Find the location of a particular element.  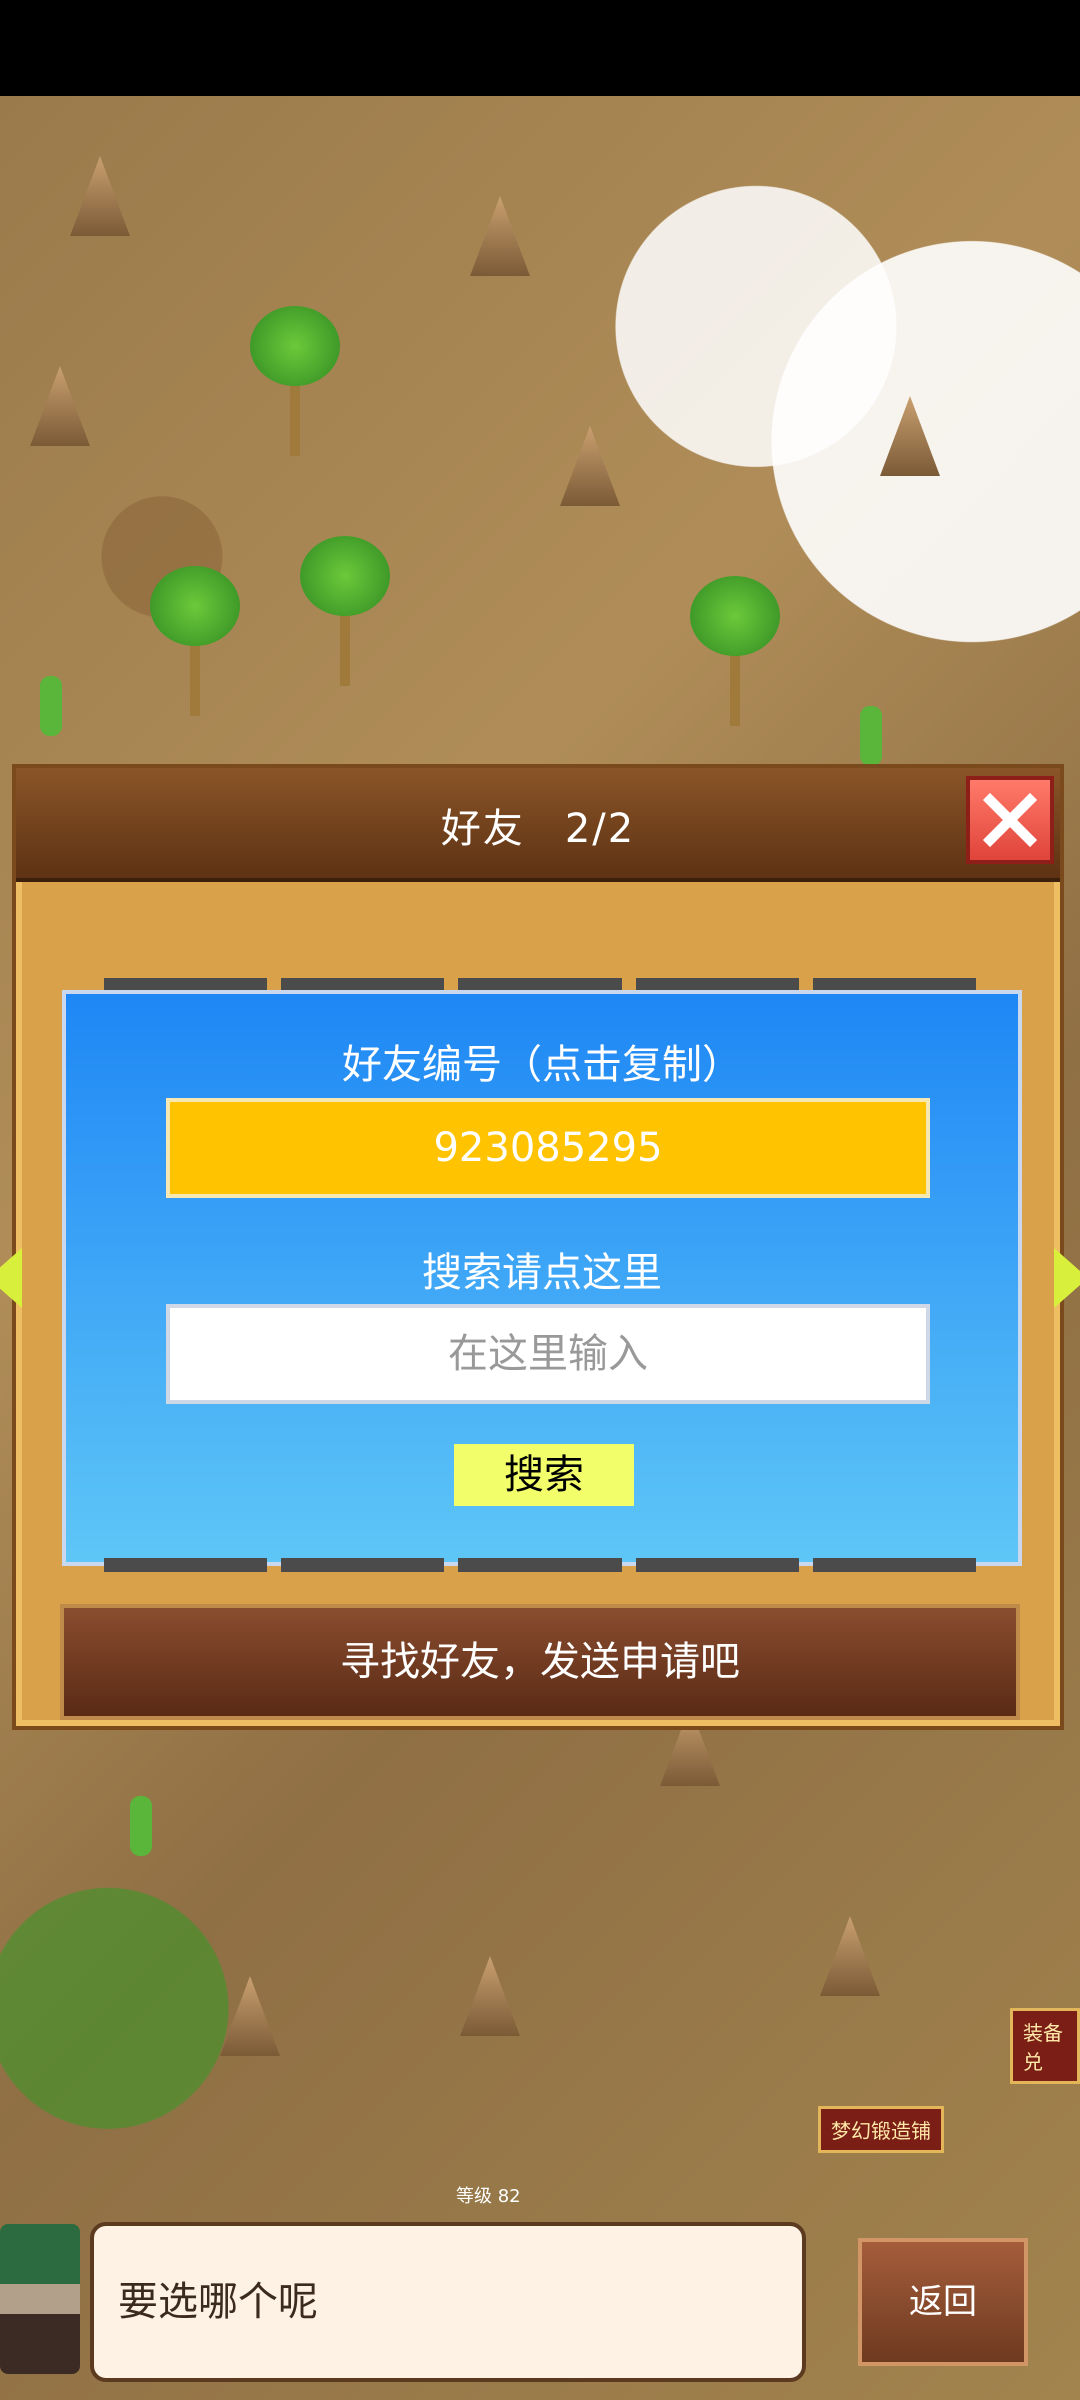

prev-arrow-icon is located at coordinates (11, 1278).